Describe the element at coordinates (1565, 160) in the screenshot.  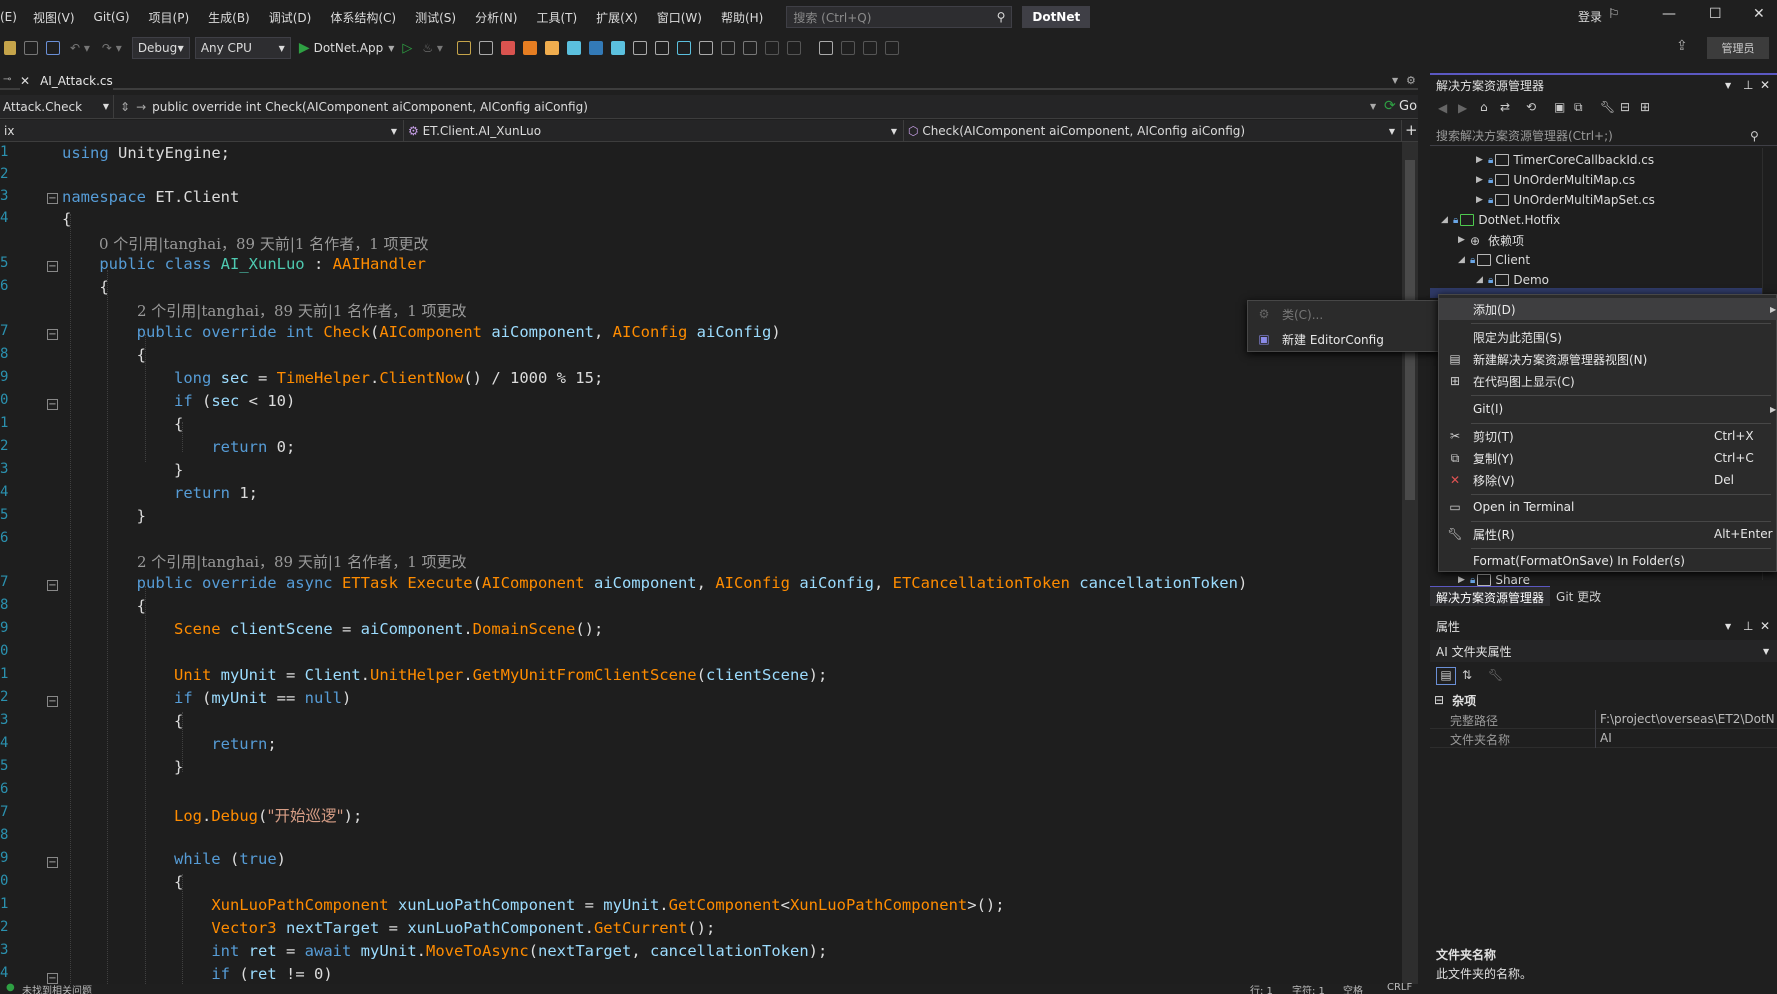
I see `tree-item: ▶ 🔒︎ TimerCoreCallbackId.cs` at that location.